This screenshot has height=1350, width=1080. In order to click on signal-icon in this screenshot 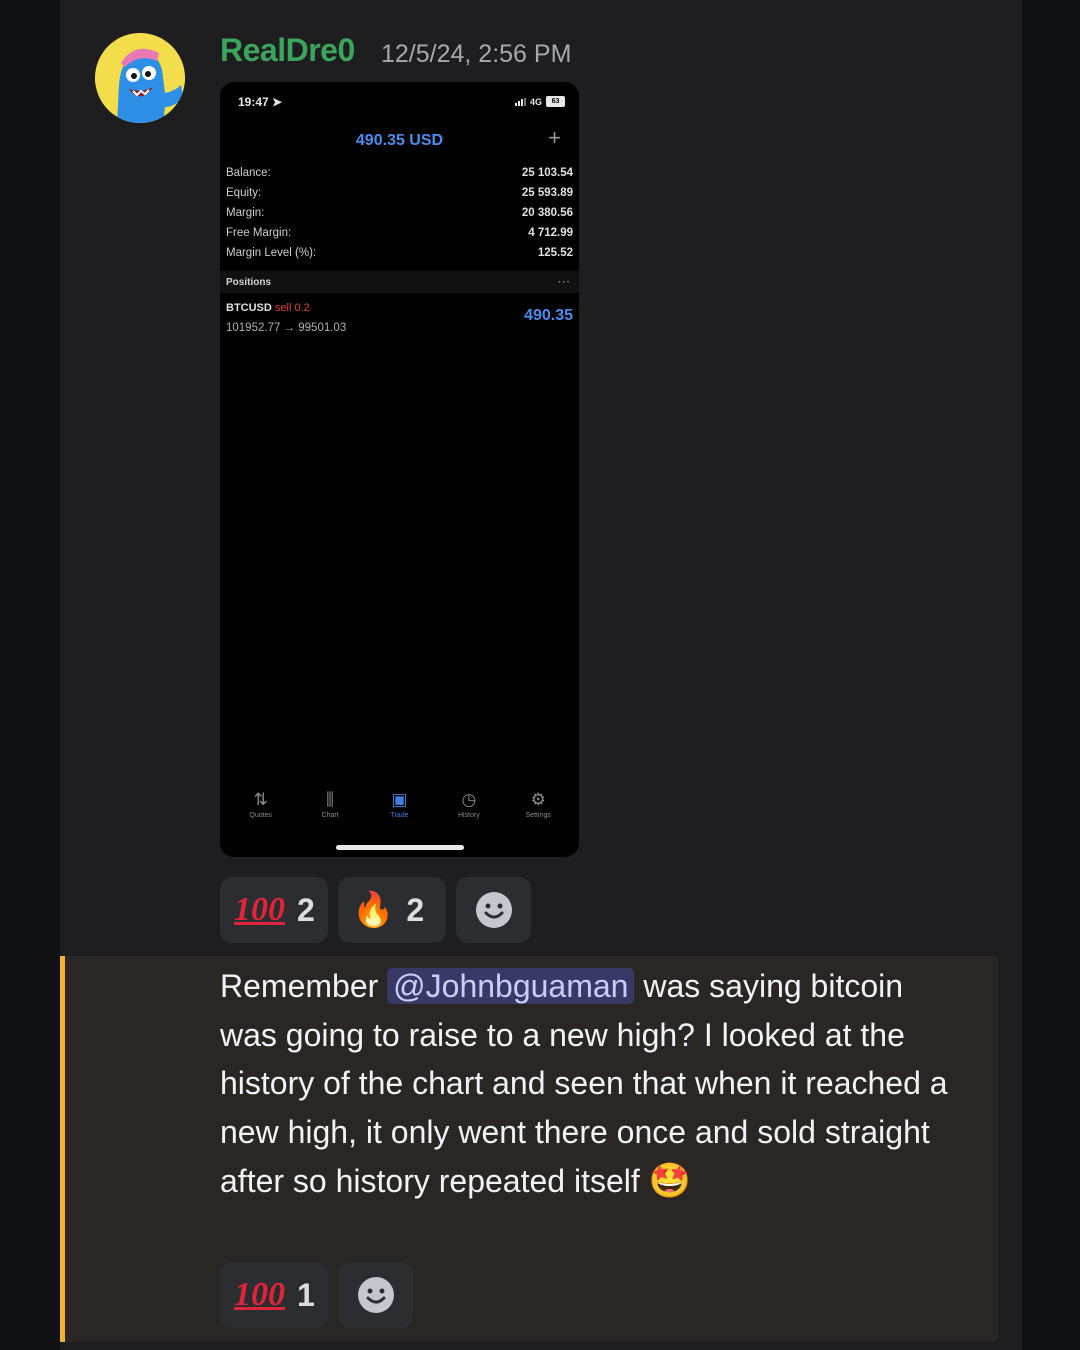, I will do `click(520, 101)`.